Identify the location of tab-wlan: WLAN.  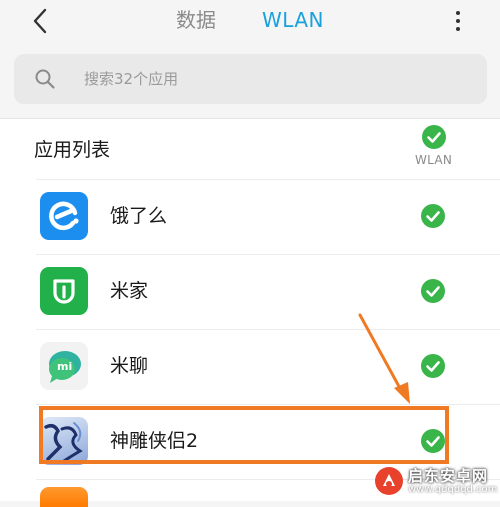
(293, 20).